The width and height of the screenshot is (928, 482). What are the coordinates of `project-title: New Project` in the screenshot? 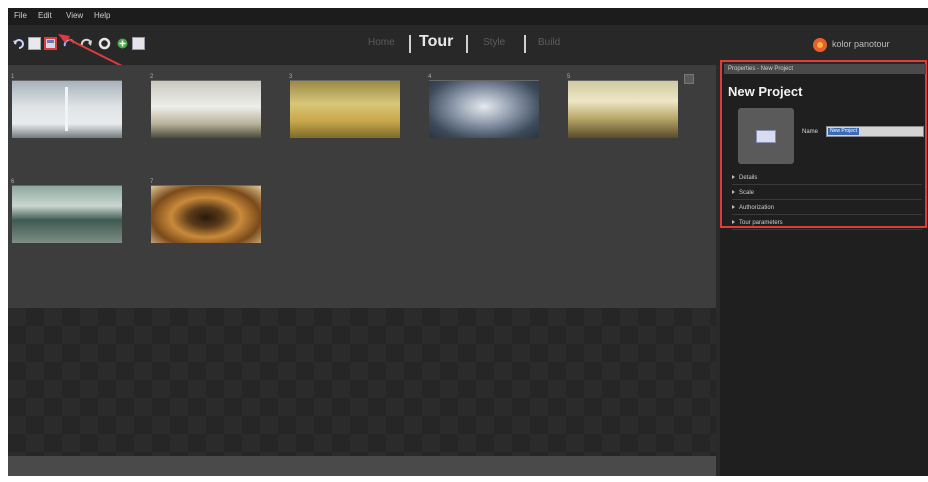 It's located at (765, 91).